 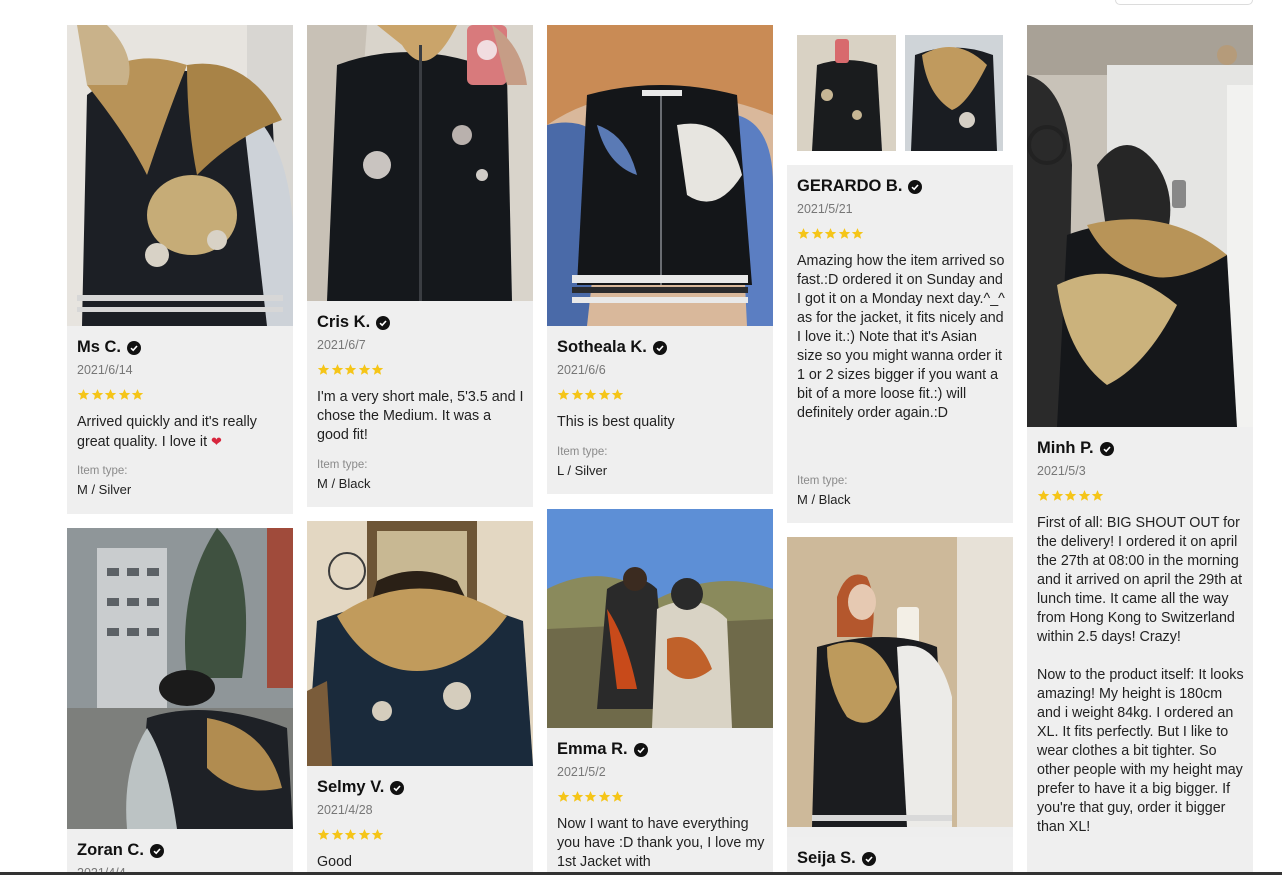 I want to click on review-card: Seija S., so click(x=900, y=706).